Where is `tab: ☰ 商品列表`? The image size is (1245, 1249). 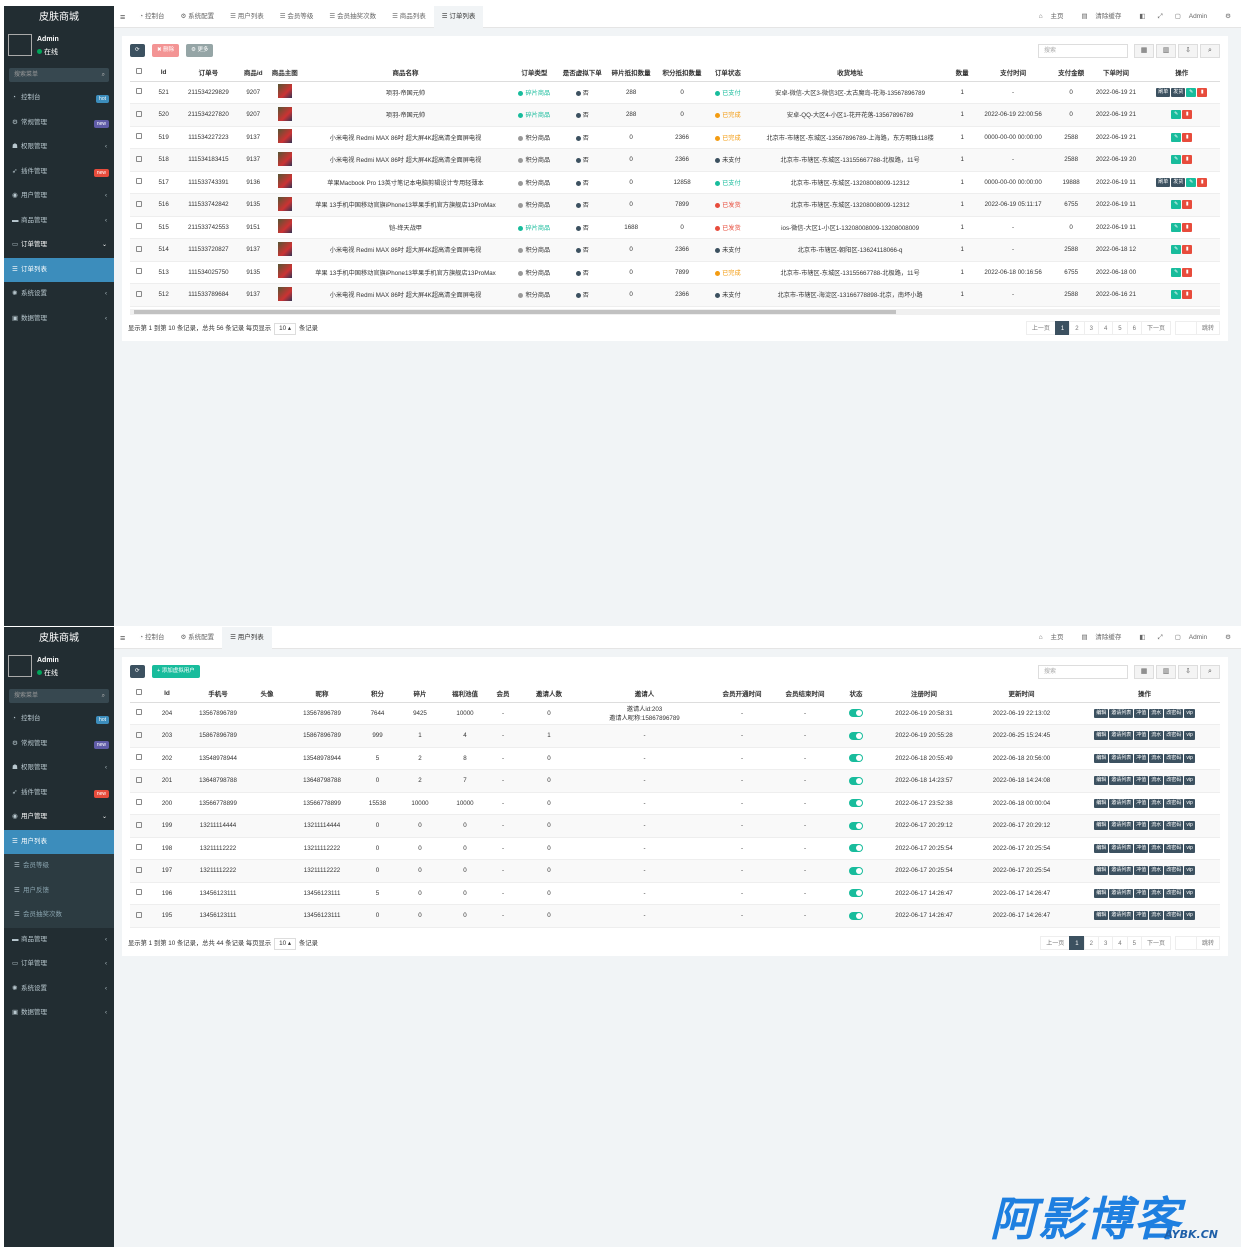
tab: ☰ 商品列表 is located at coordinates (409, 17).